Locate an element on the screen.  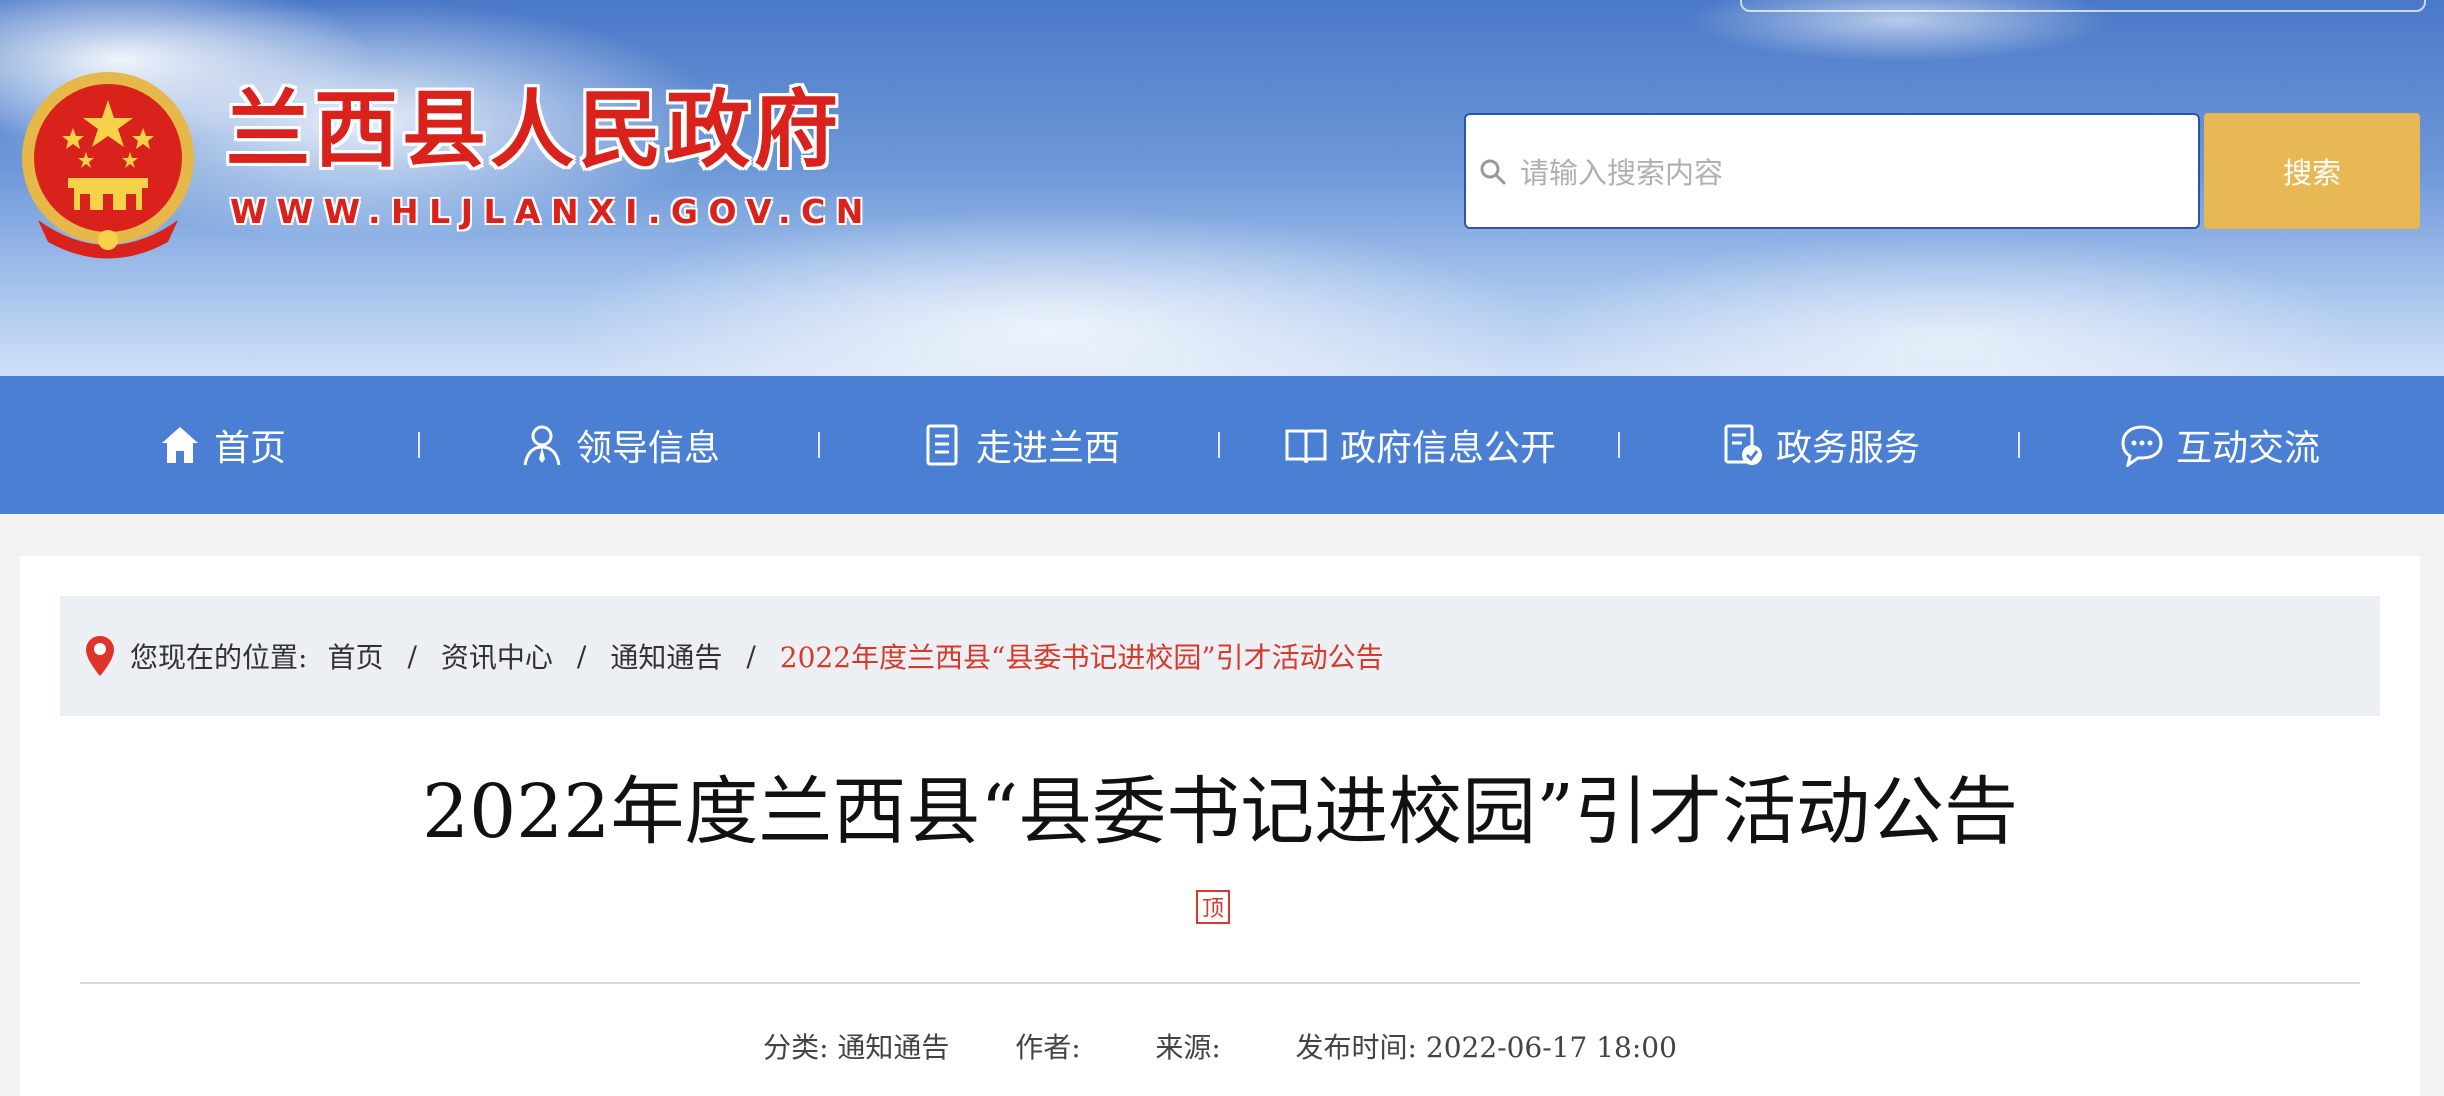
article-meta: 分类: 通知通告 作者: 来源: 发布时间: 2022-06-17 18:00 is located at coordinates (1220, 1046).